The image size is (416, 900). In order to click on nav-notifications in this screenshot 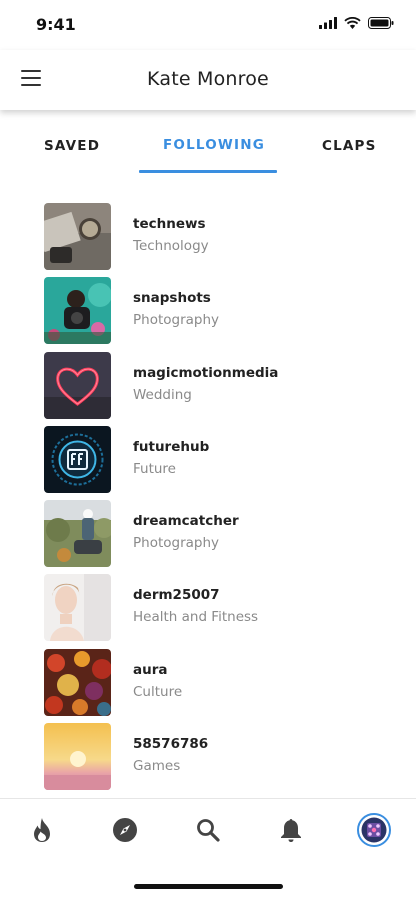, I will do `click(291, 830)`.